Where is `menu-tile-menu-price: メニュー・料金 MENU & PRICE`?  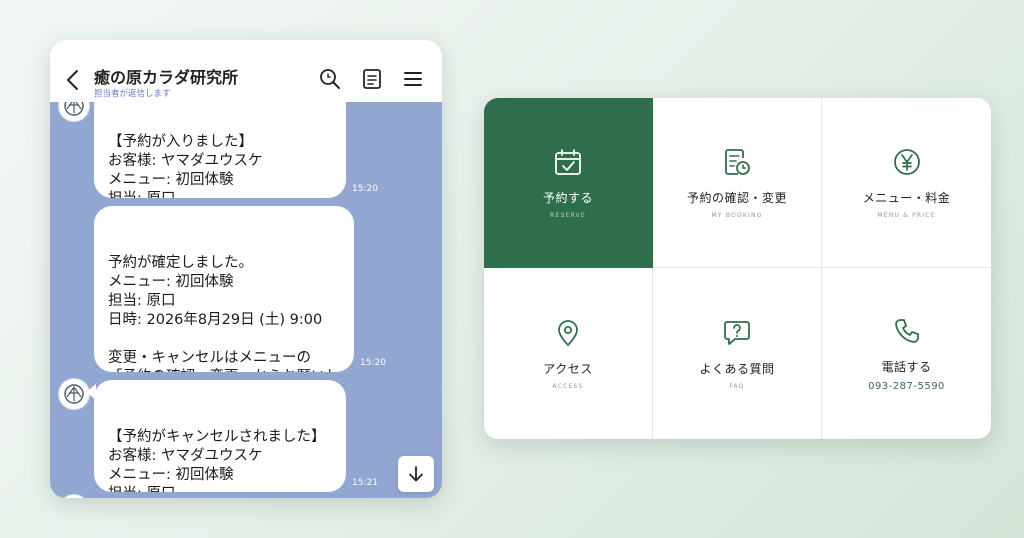 menu-tile-menu-price: メニュー・料金 MENU & PRICE is located at coordinates (906, 183).